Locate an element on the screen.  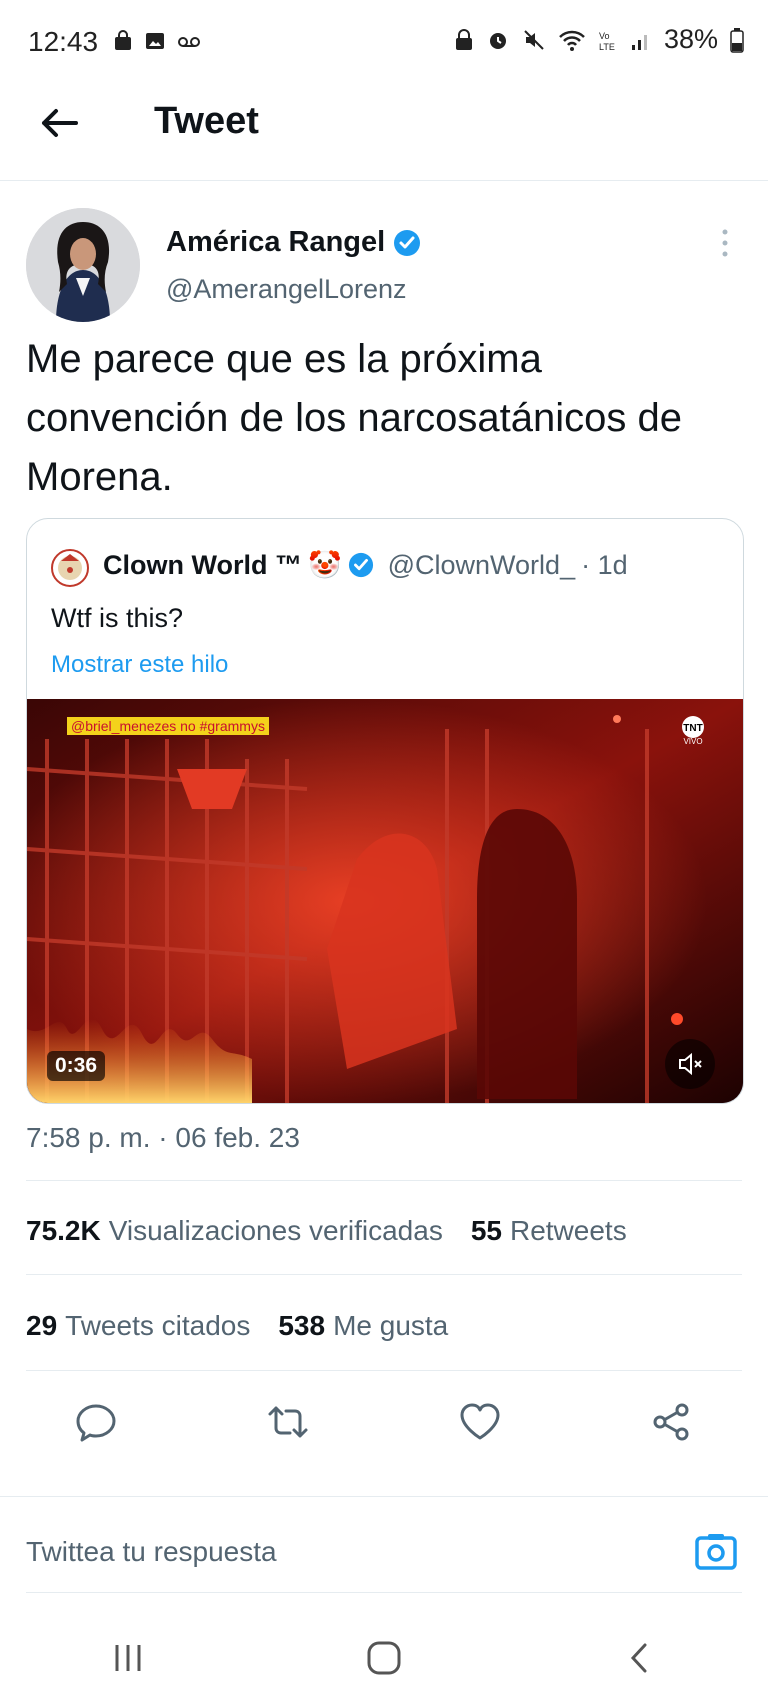
share-button is located at coordinates (672, 1422).